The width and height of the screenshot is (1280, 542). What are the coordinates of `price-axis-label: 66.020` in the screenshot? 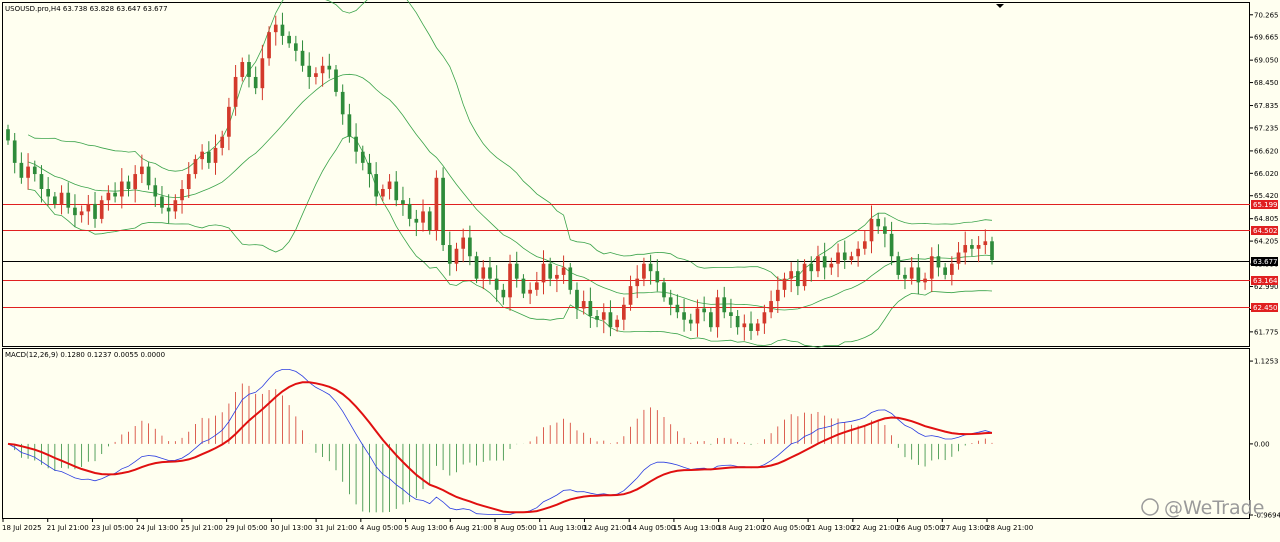 It's located at (1266, 174).